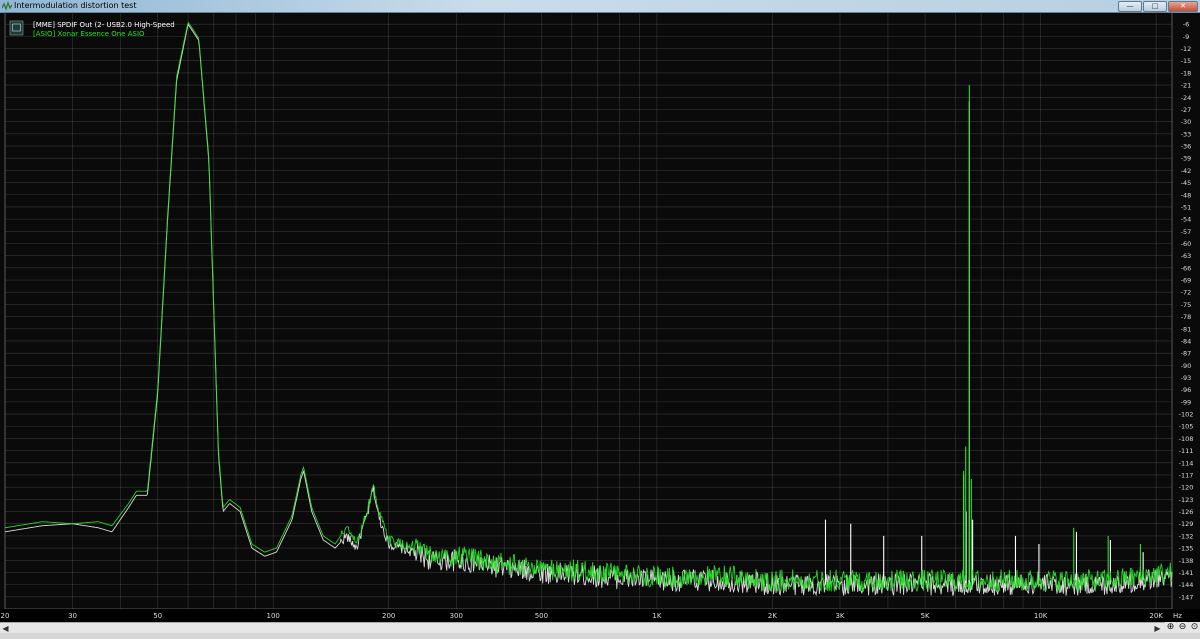 The height and width of the screenshot is (639, 1200). What do you see at coordinates (1186, 561) in the screenshot?
I see `y-tick-label: -138` at bounding box center [1186, 561].